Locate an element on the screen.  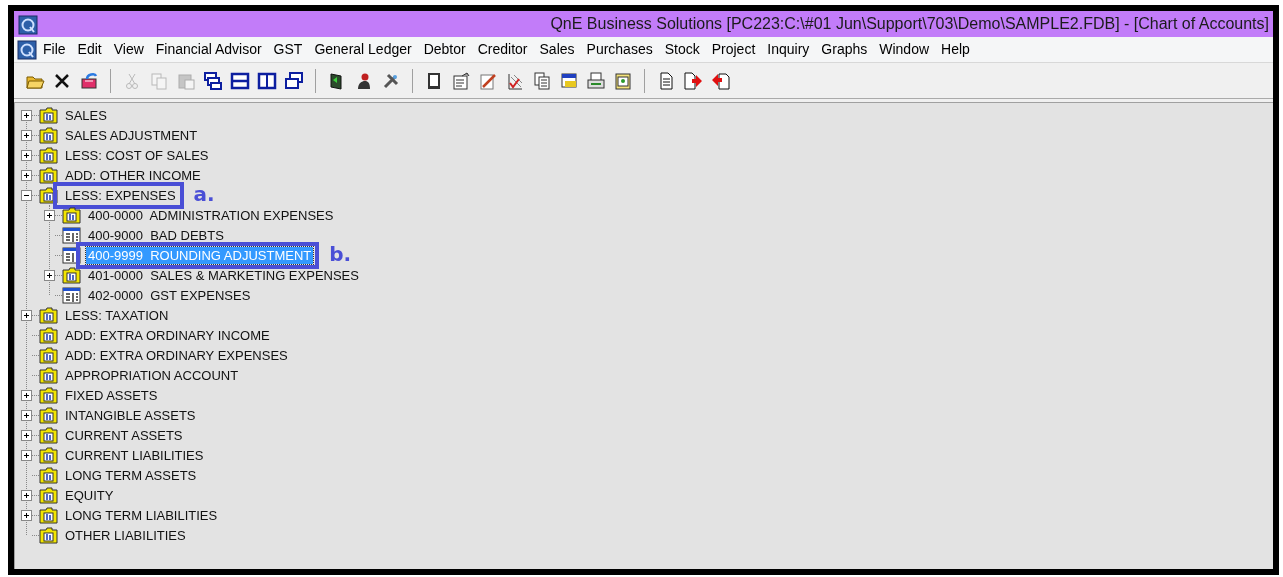
tree-item: 400-9000 BAD DEBTS is located at coordinates (156, 235).